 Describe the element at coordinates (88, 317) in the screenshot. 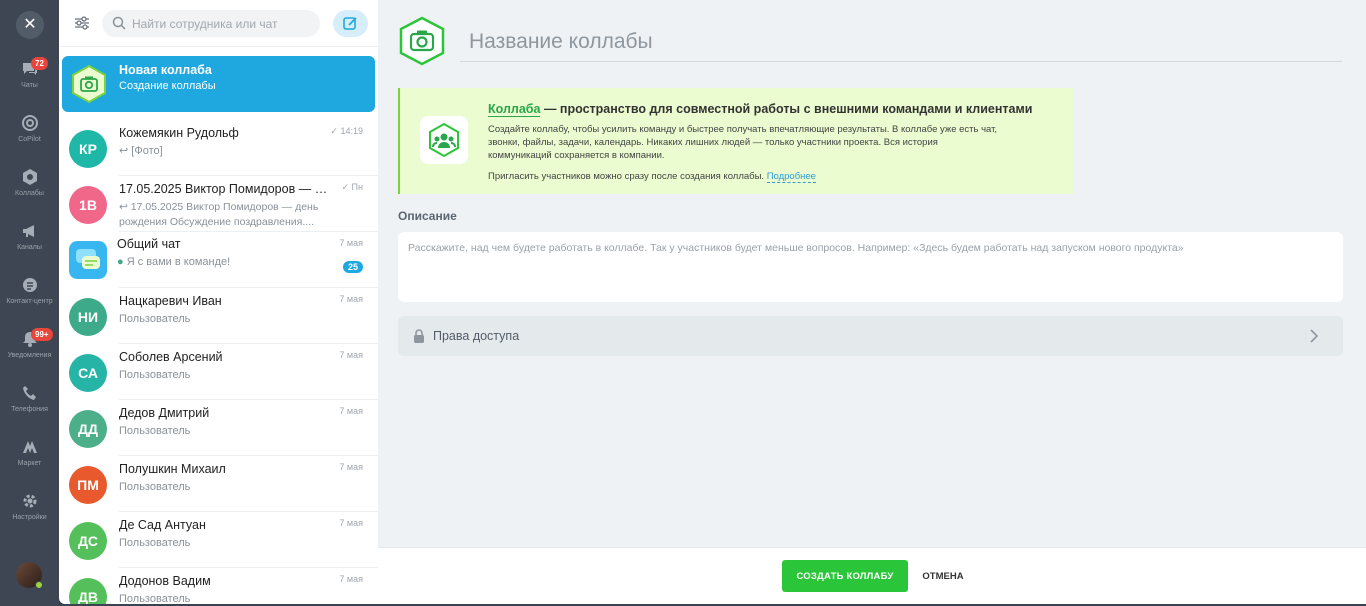

I see `avatar: НИ` at that location.